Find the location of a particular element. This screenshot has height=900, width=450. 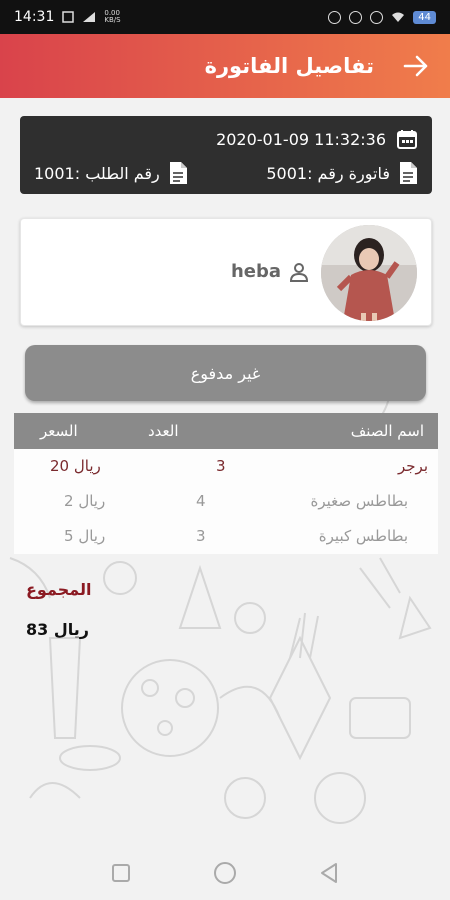

system-nav-bar is located at coordinates (225, 873).